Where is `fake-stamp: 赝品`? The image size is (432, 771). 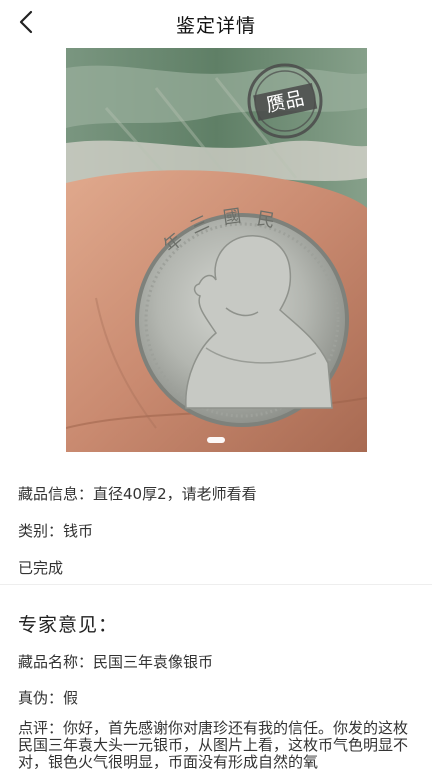
fake-stamp: 赝品 is located at coordinates (285, 101).